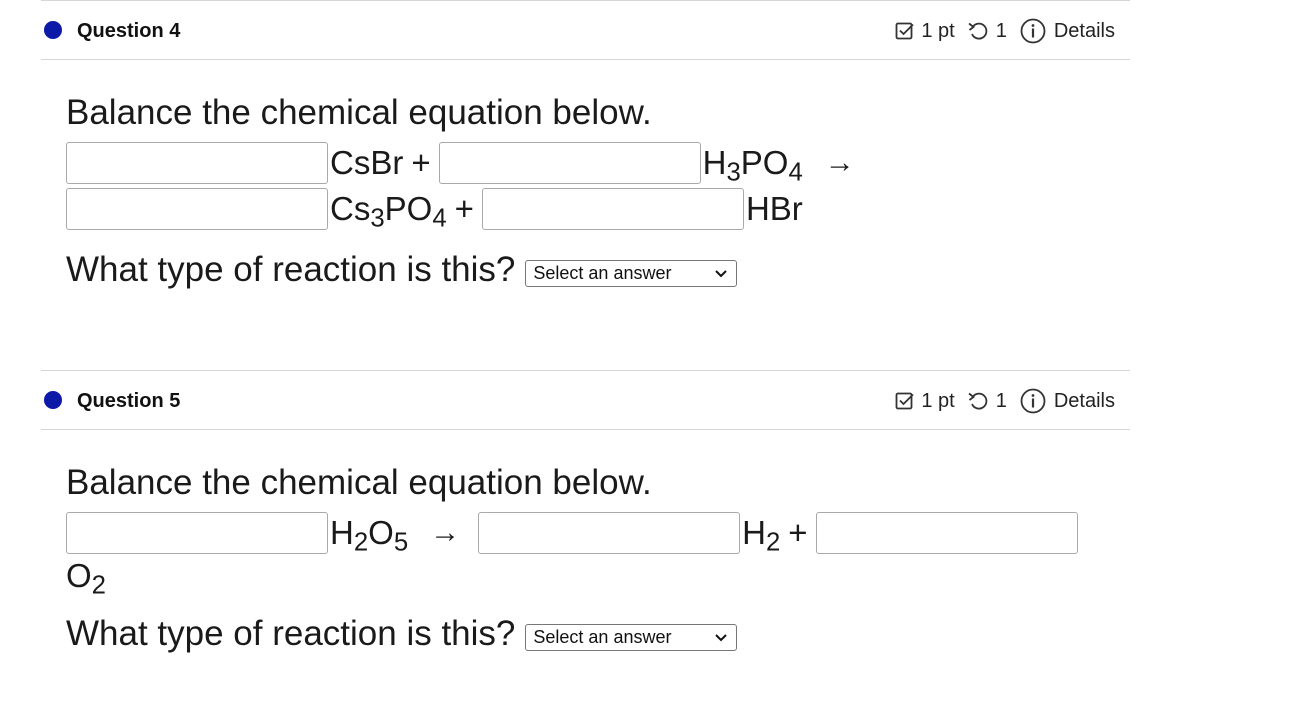 This screenshot has width=1303, height=708. I want to click on formula-csbr: CsBr, so click(367, 162).